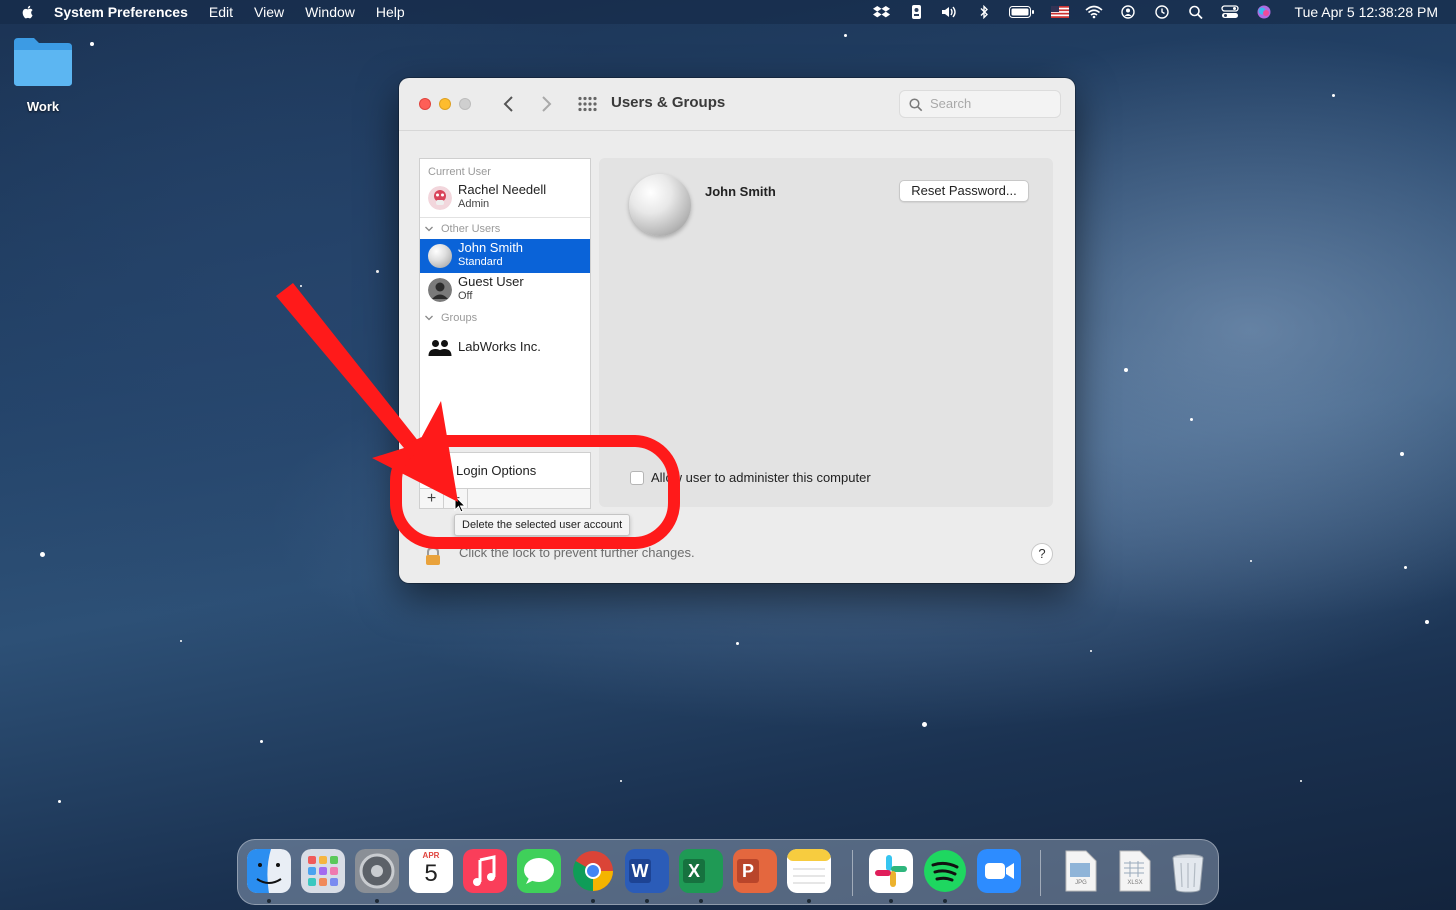  I want to click on add-user-button: +, so click(432, 498).